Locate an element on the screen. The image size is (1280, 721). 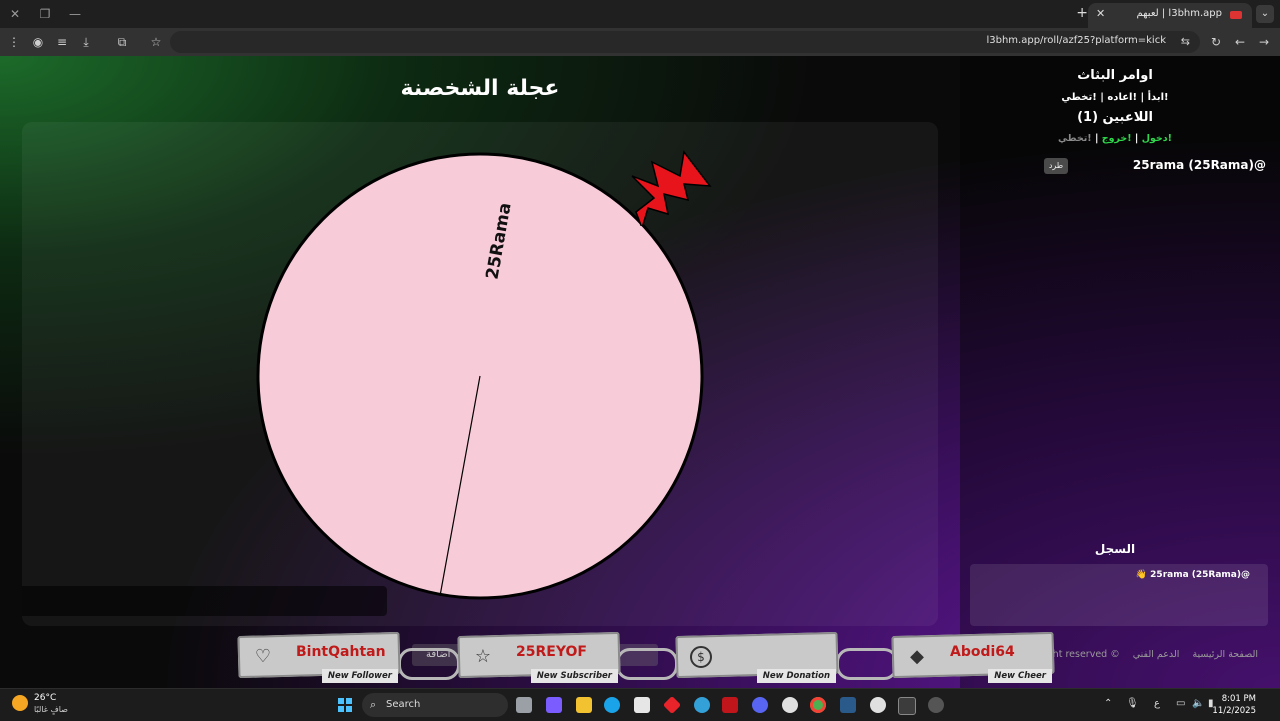
tab-search-icon: ⌄ is located at coordinates (1265, 14).